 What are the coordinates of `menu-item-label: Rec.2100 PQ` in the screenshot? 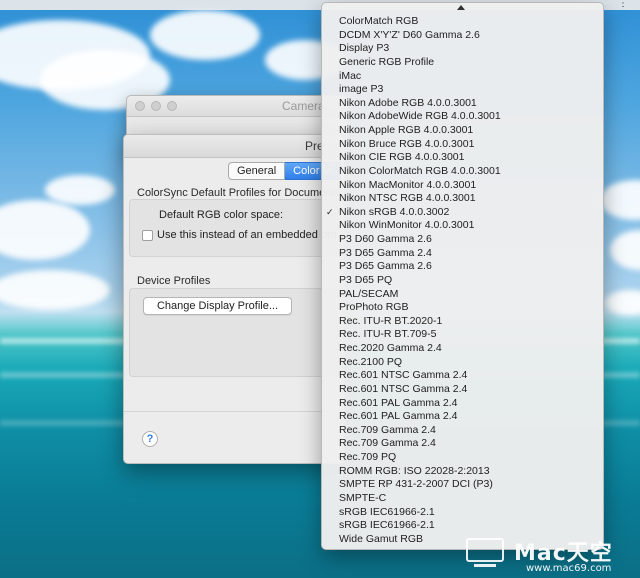 It's located at (371, 361).